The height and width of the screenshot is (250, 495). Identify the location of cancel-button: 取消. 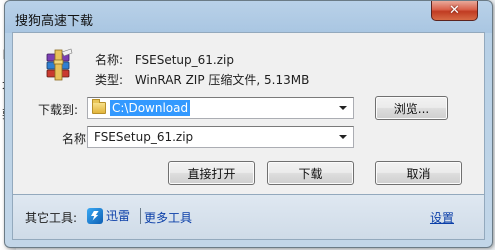
(418, 173).